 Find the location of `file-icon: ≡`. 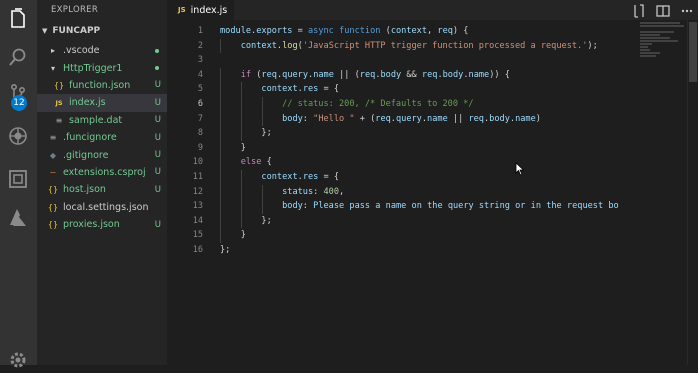

file-icon: ≡ is located at coordinates (59, 120).